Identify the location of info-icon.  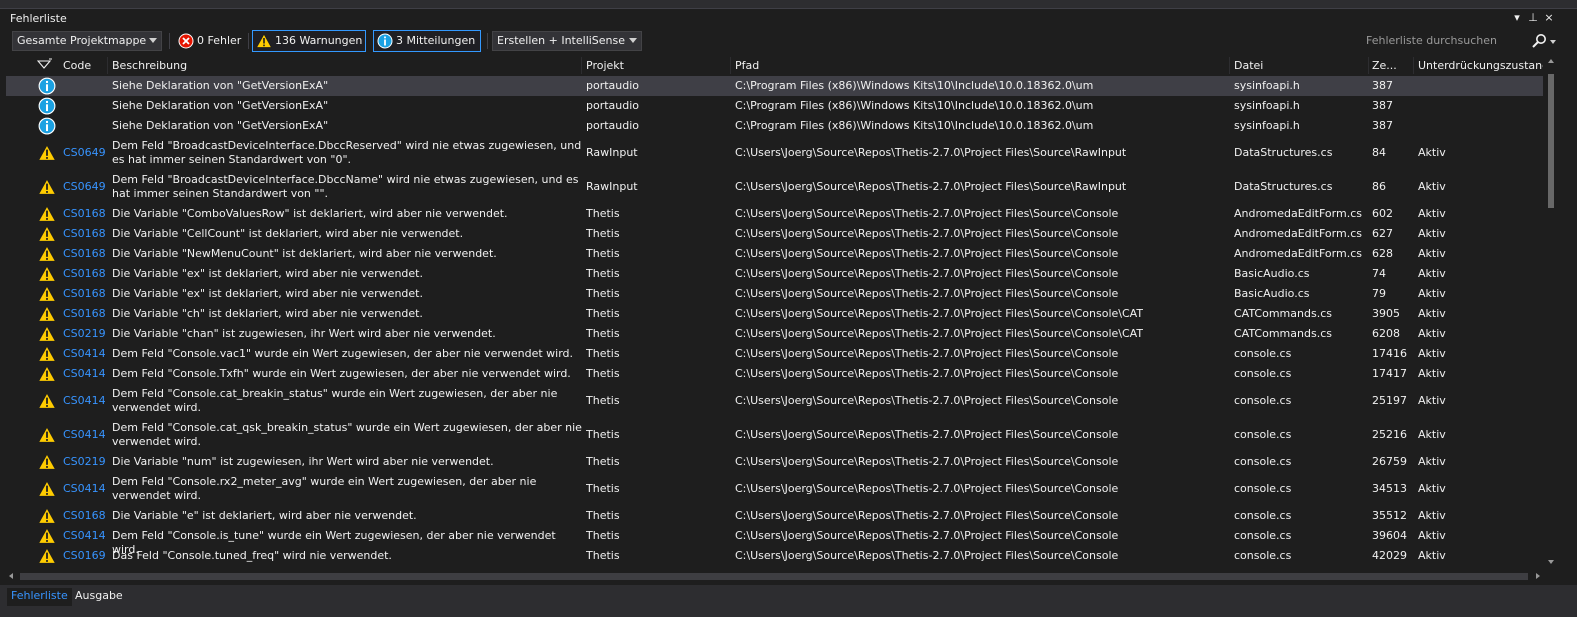
(47, 126).